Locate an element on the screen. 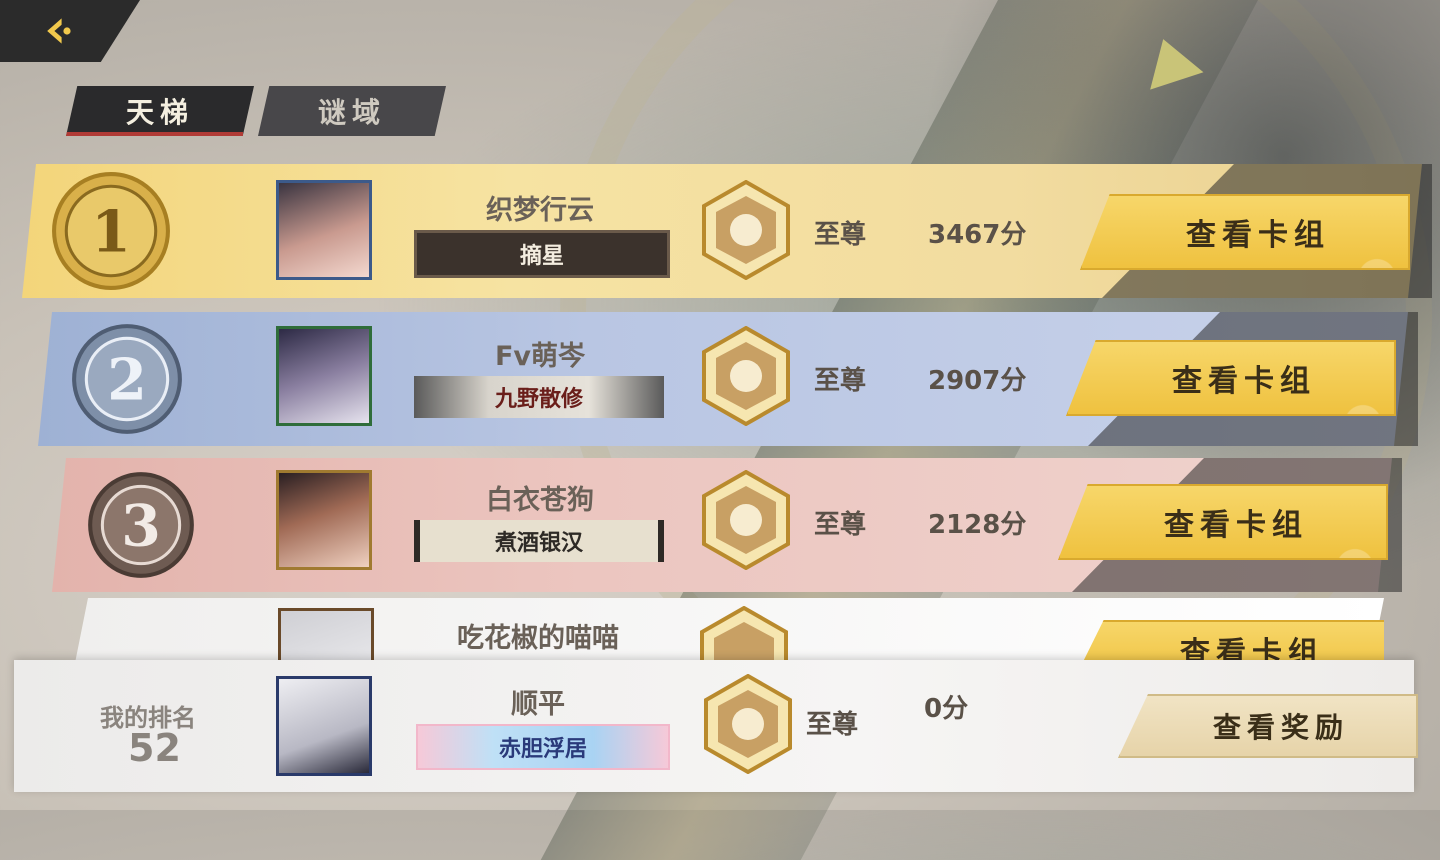  my-rank-number: 52 is located at coordinates (154, 748).